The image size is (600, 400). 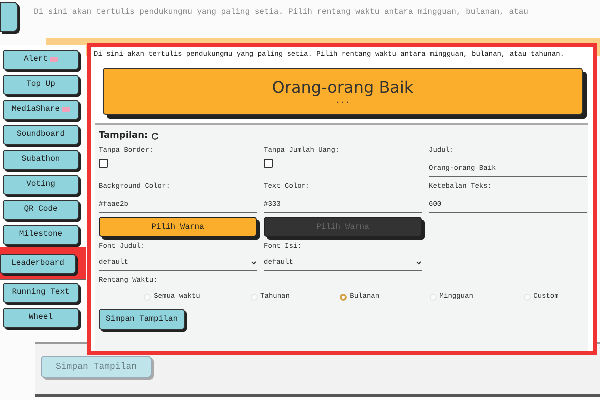 I want to click on sidebar-item: Leaderboard, so click(x=38, y=264).